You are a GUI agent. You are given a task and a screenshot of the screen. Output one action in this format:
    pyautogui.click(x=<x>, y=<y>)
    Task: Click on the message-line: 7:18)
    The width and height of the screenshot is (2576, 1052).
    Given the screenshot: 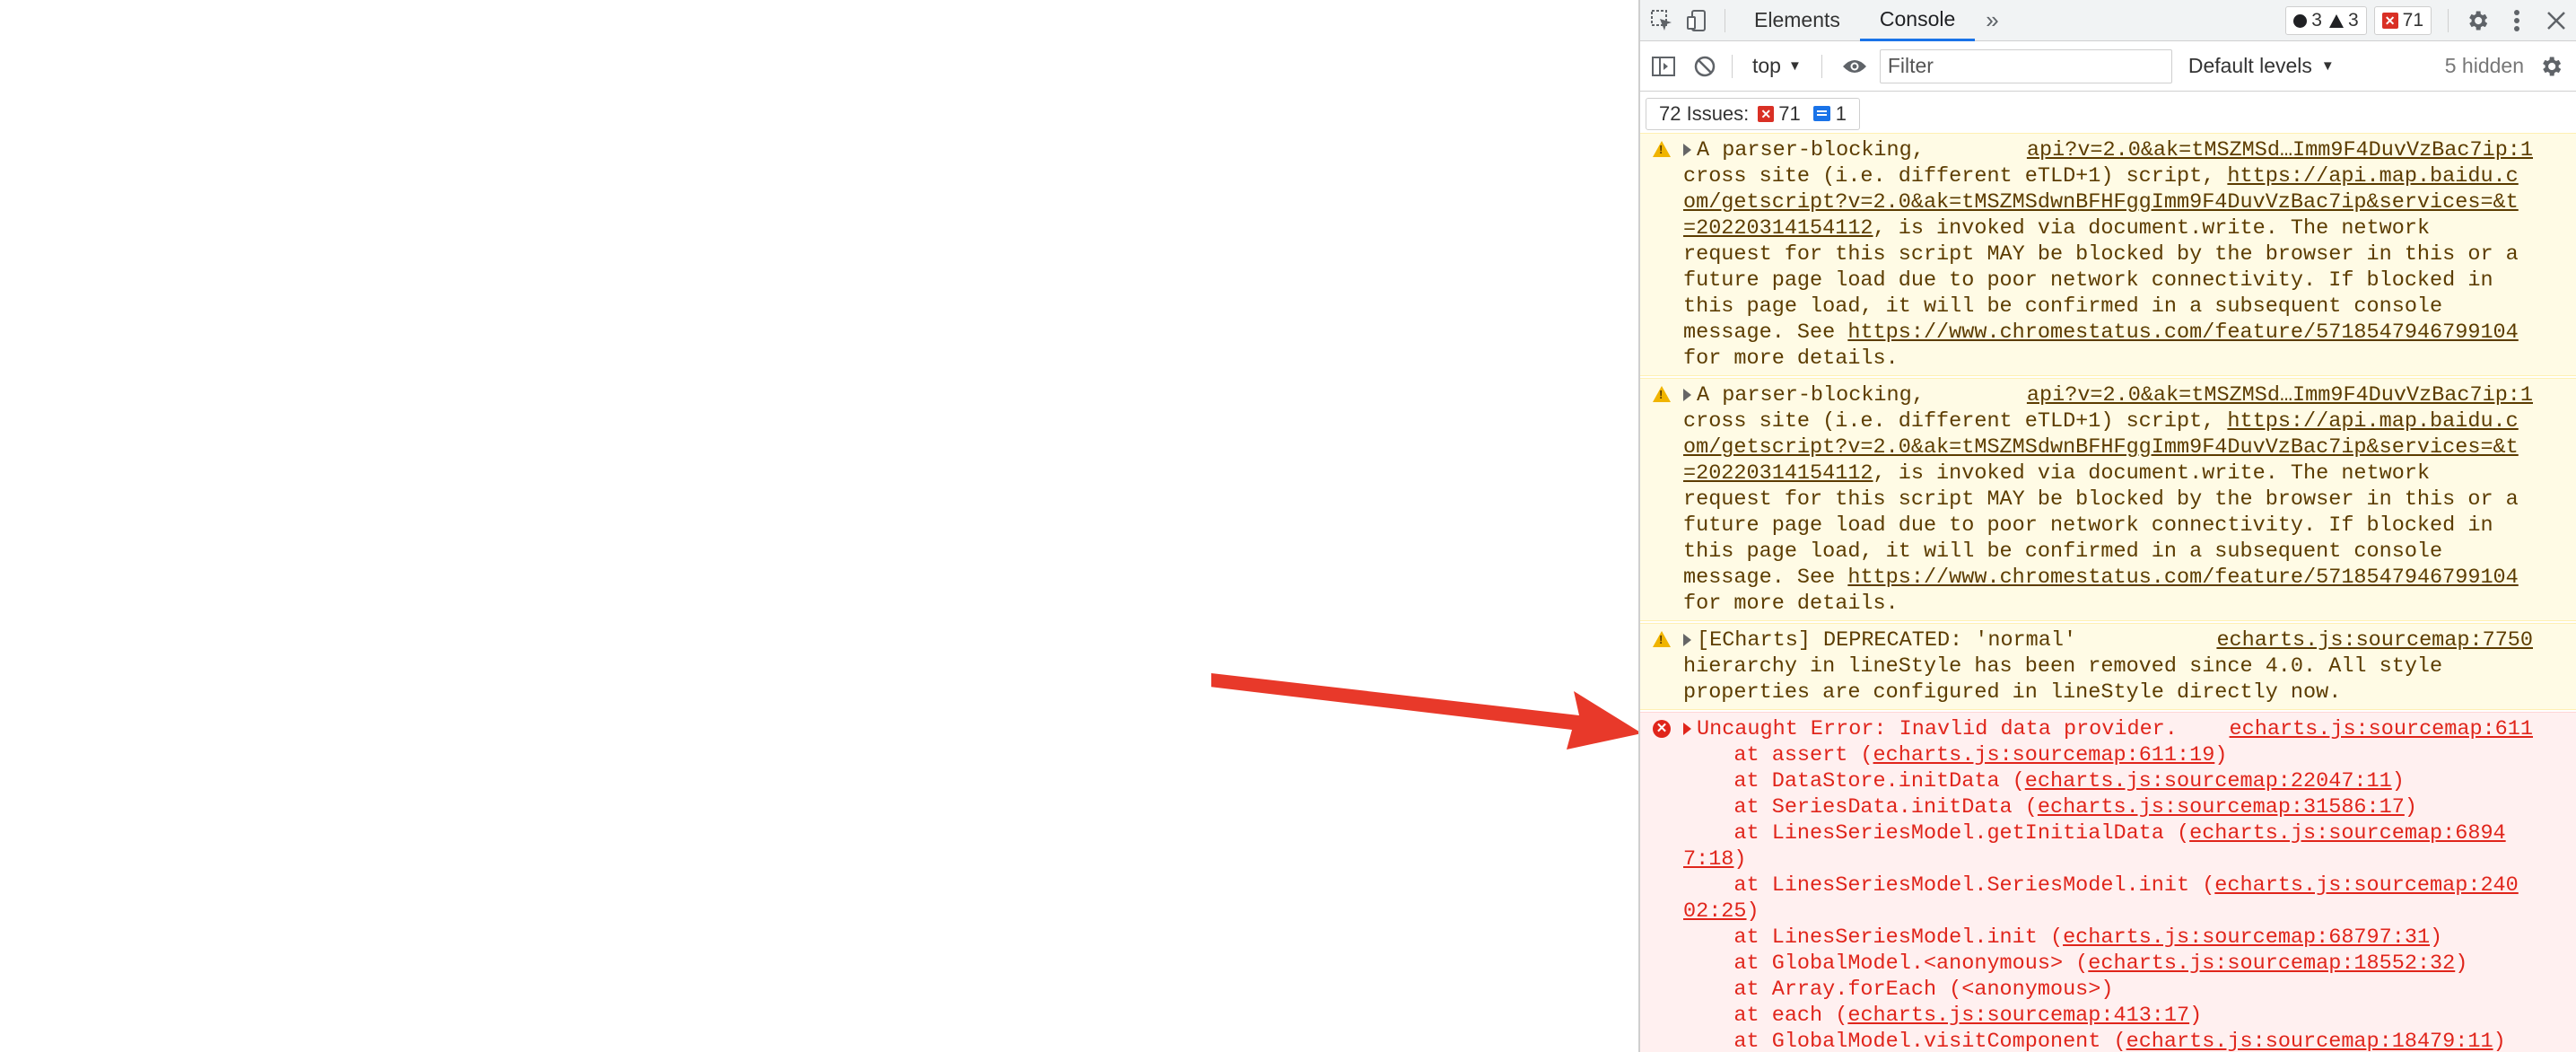 What is the action you would take?
    pyautogui.click(x=1715, y=860)
    